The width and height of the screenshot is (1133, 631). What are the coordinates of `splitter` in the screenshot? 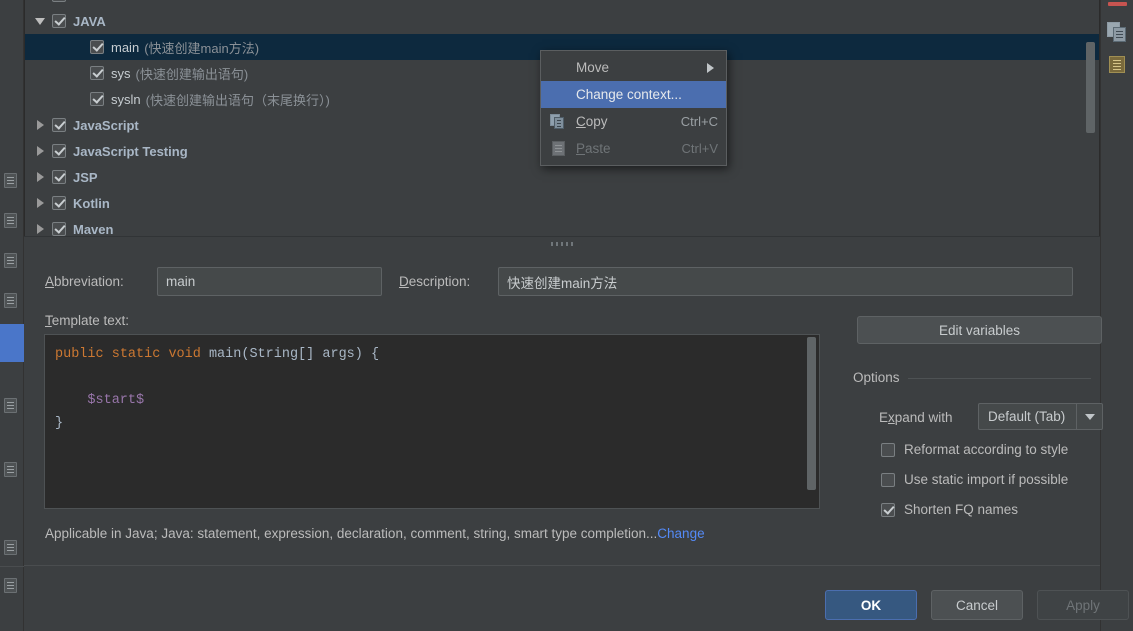 It's located at (562, 243).